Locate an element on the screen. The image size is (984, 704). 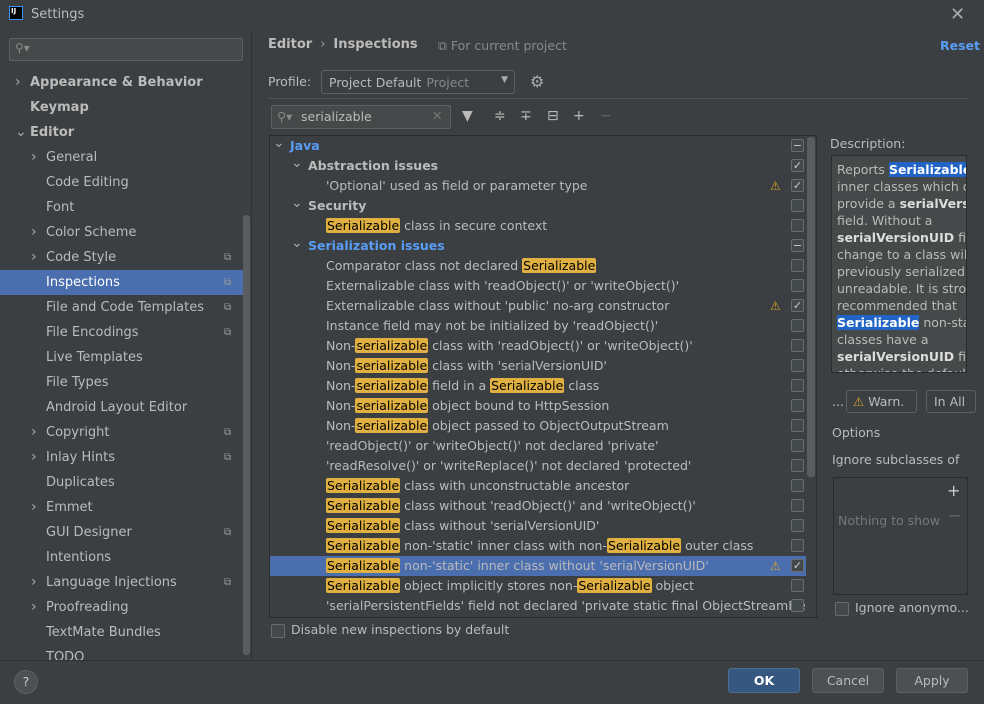
disable-new-inspections-checkbox: Disable new inspections by default is located at coordinates (390, 630).